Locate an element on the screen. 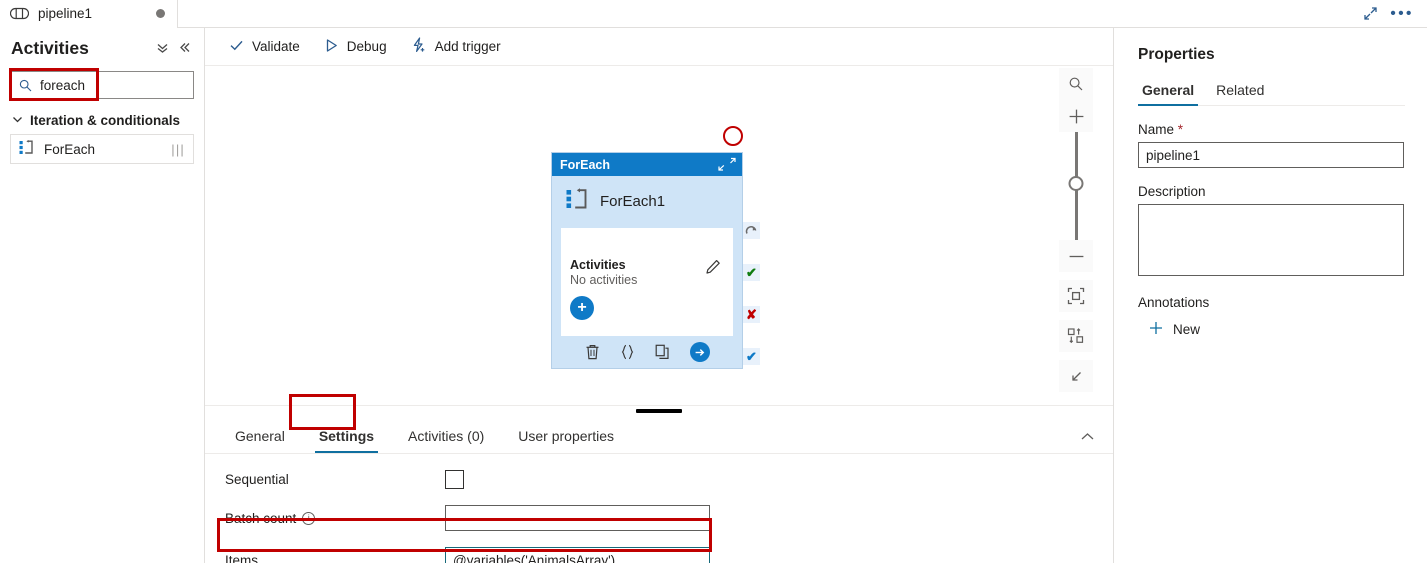  activity-group-header: Iteration & conditionals is located at coordinates (108, 120).